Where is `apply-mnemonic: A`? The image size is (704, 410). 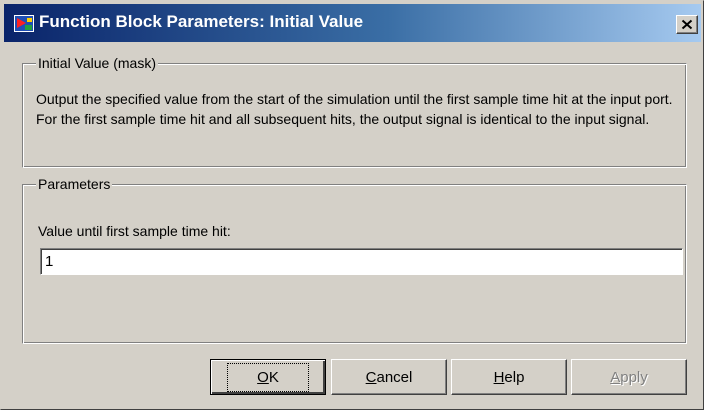 apply-mnemonic: A is located at coordinates (615, 377).